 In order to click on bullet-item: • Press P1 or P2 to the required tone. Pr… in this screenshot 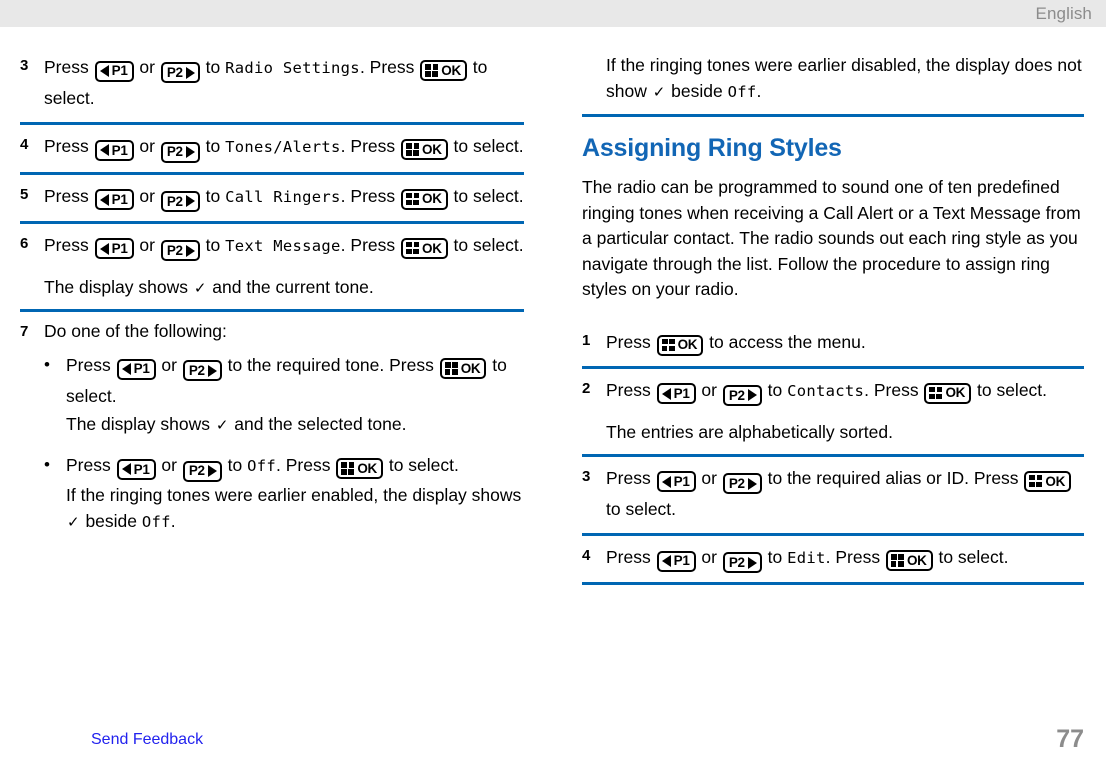, I will do `click(284, 393)`.